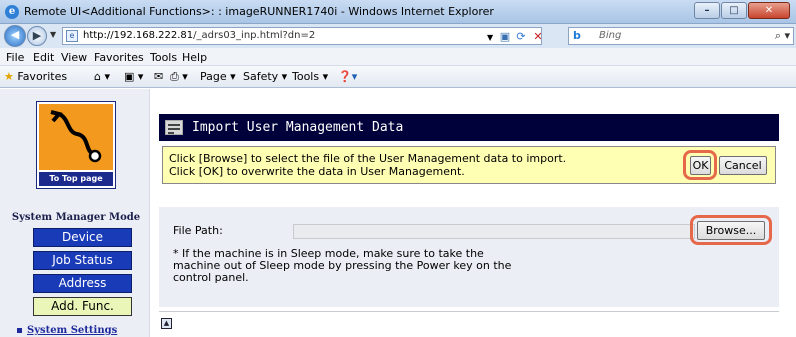  Describe the element at coordinates (398, 57) in the screenshot. I see `menu-bar: File Edit View Favorites Tools Help` at that location.